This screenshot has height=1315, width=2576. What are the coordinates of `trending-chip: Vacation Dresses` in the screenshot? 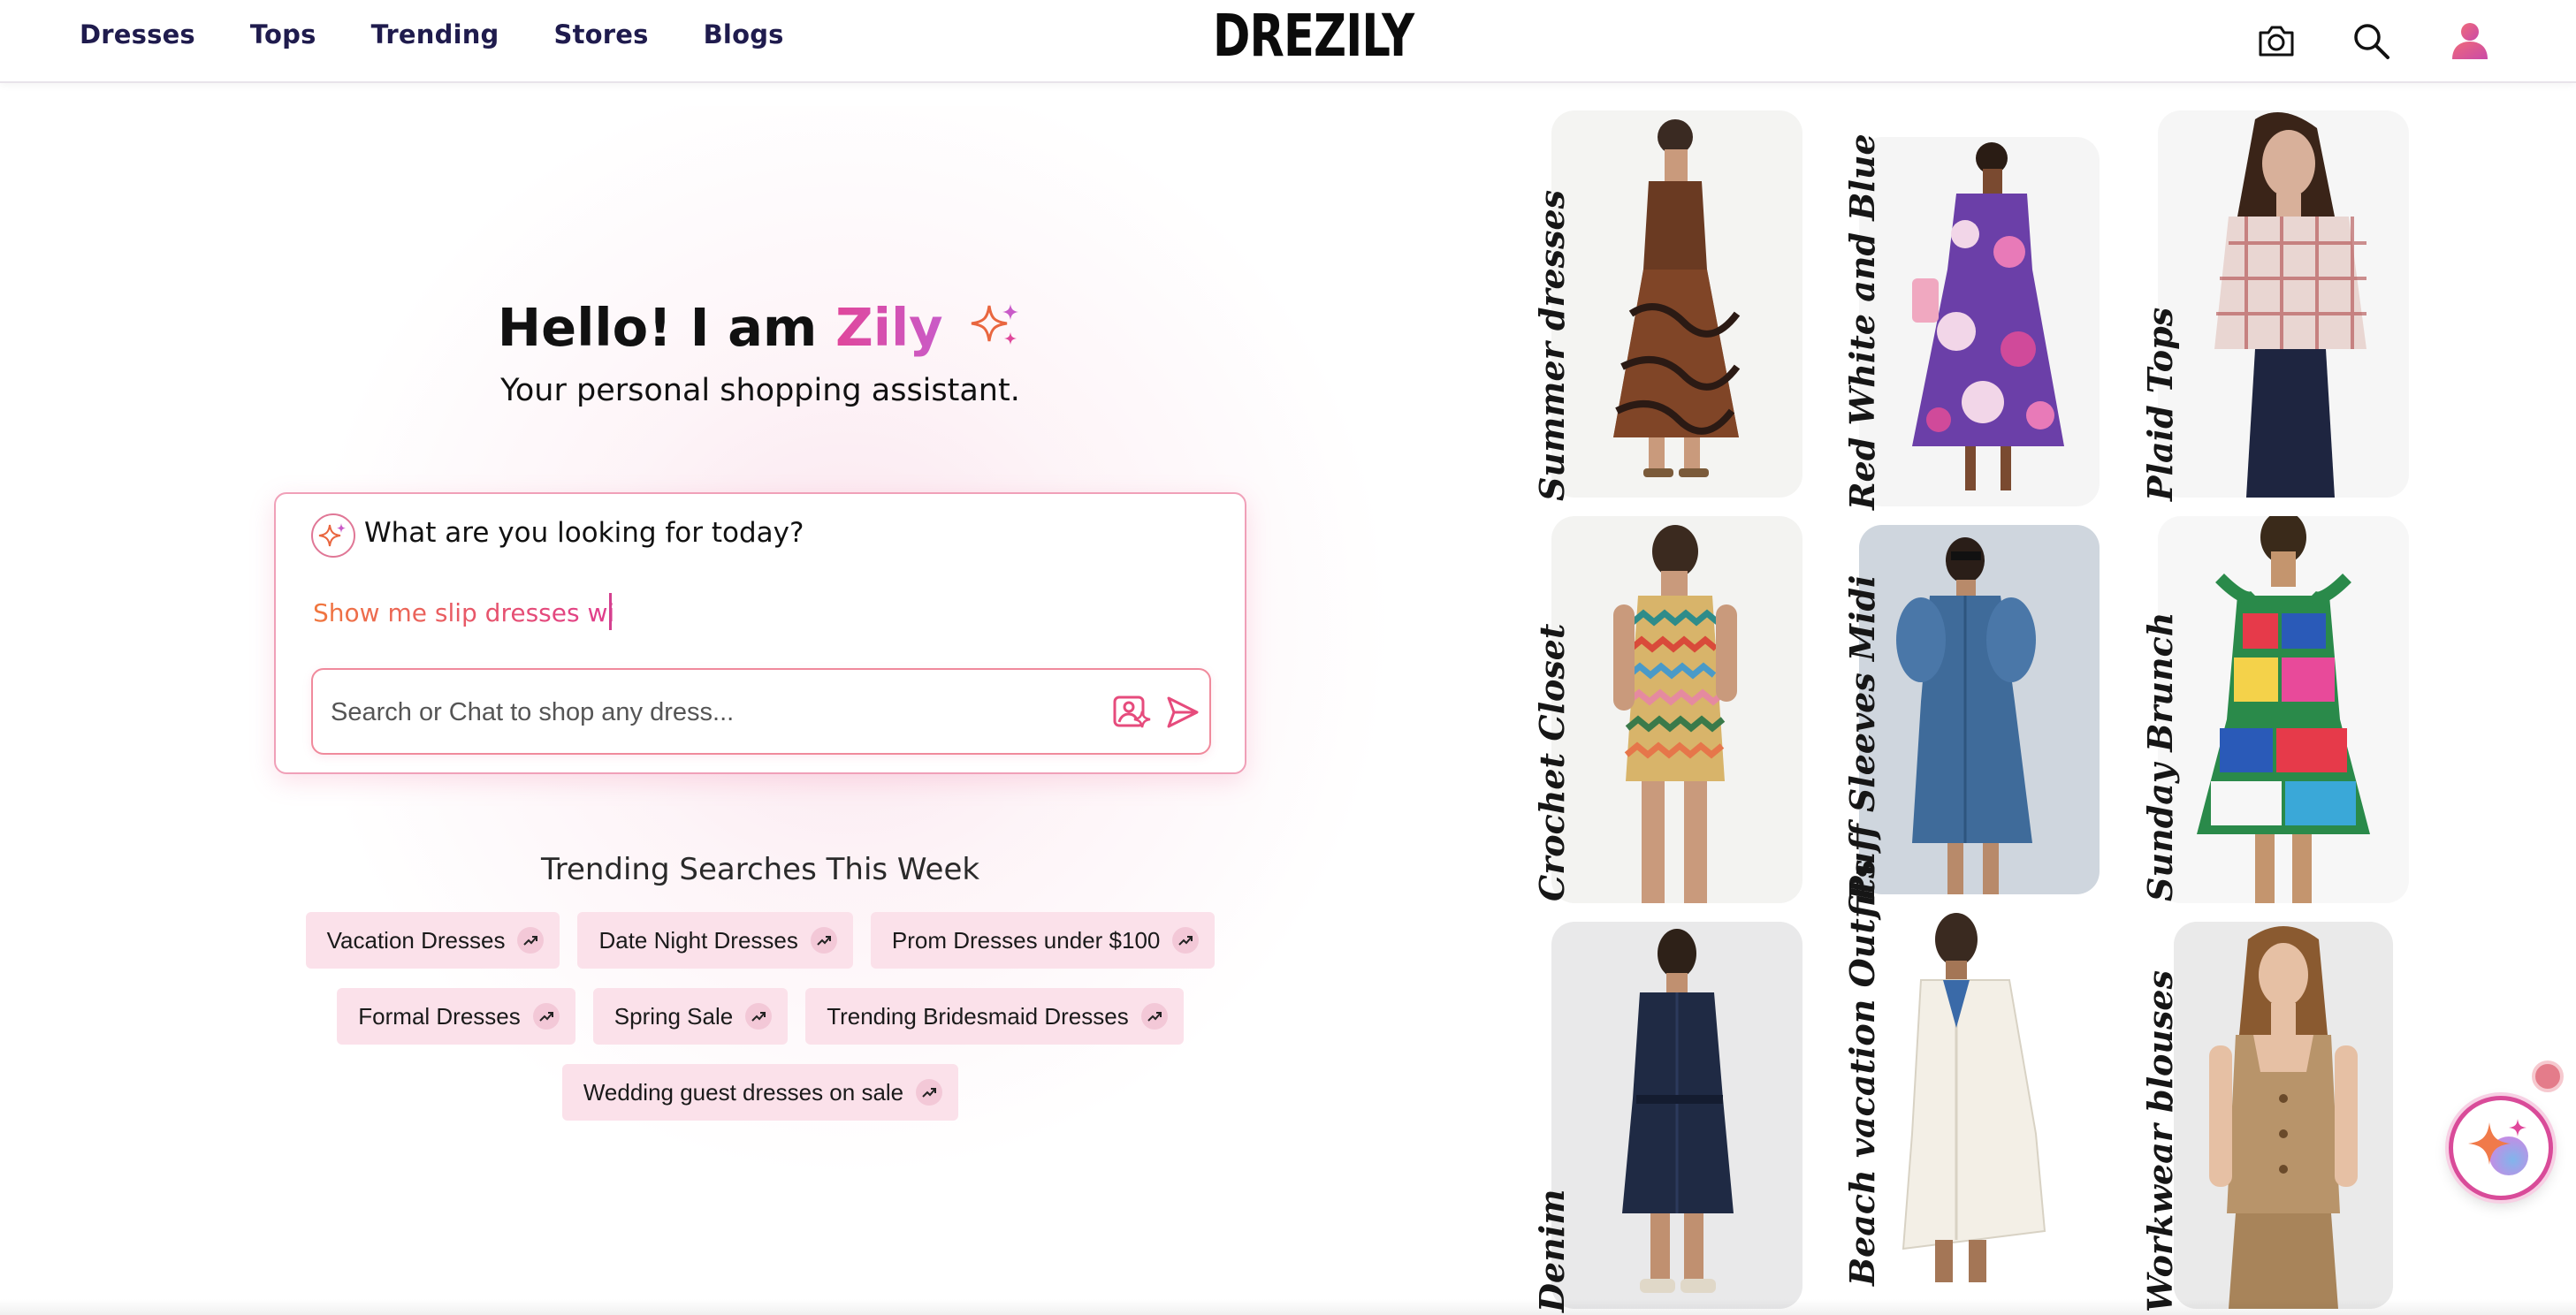 It's located at (432, 941).